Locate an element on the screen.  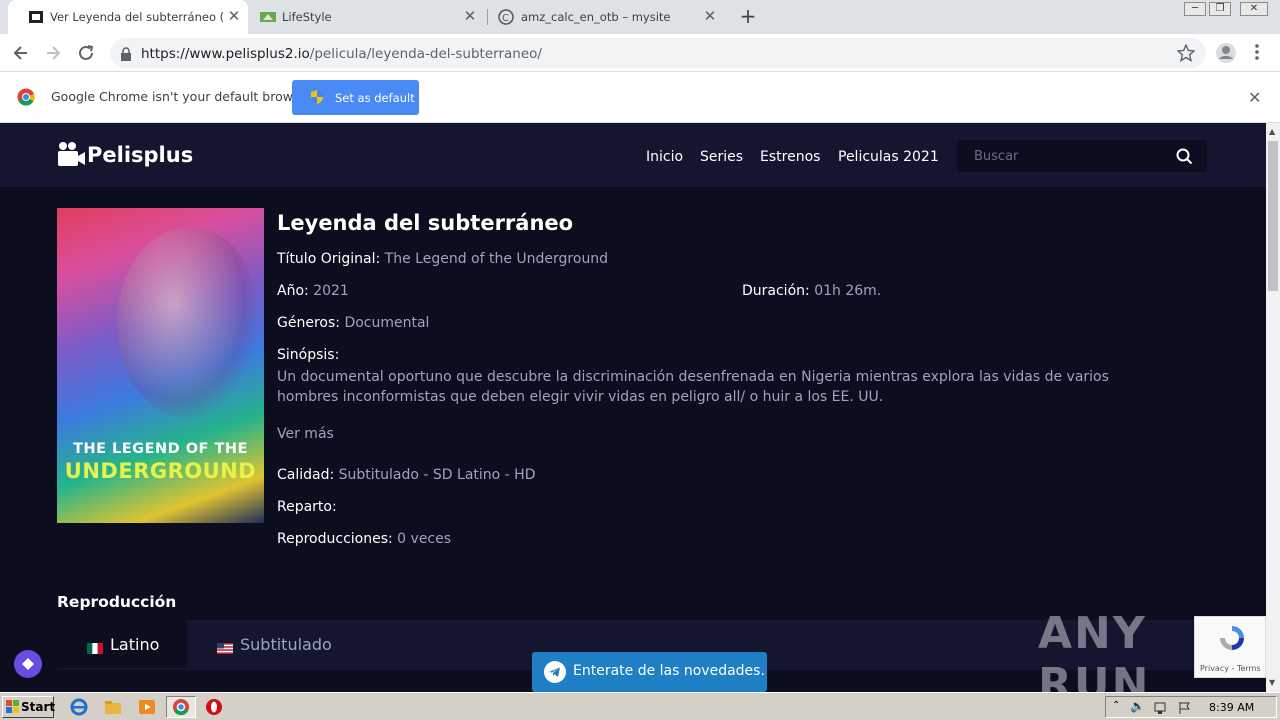
infobar-message: Google Chrome isn't your default browser is located at coordinates (182, 96).